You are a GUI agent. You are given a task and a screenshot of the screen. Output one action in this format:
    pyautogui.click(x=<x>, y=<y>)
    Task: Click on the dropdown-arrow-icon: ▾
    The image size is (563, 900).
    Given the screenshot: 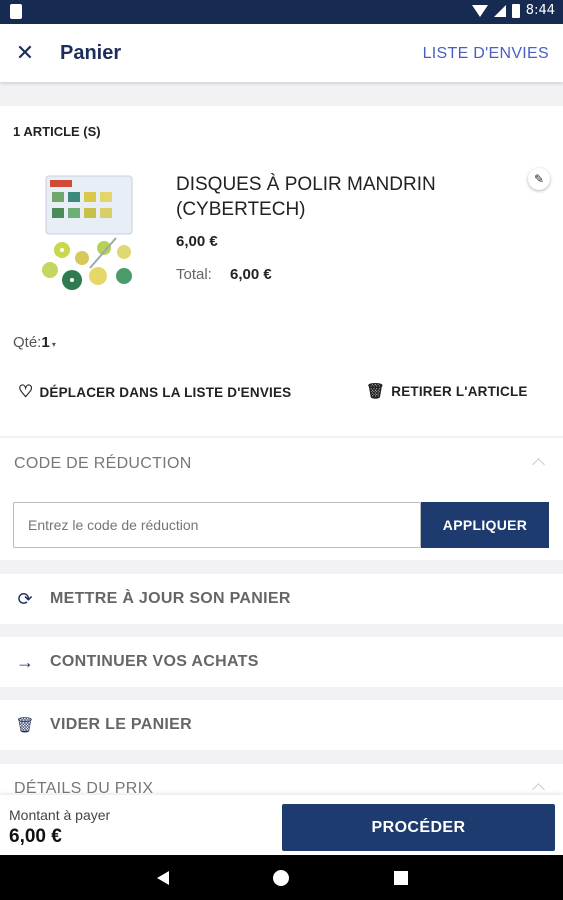 What is the action you would take?
    pyautogui.click(x=52, y=344)
    